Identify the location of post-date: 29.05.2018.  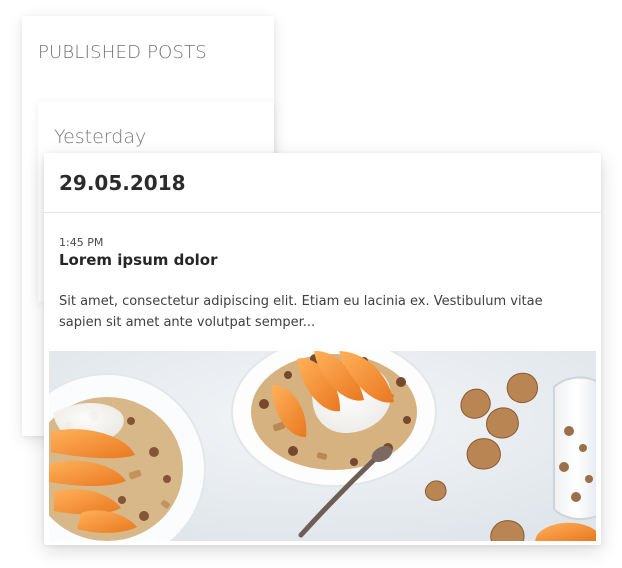
(122, 183).